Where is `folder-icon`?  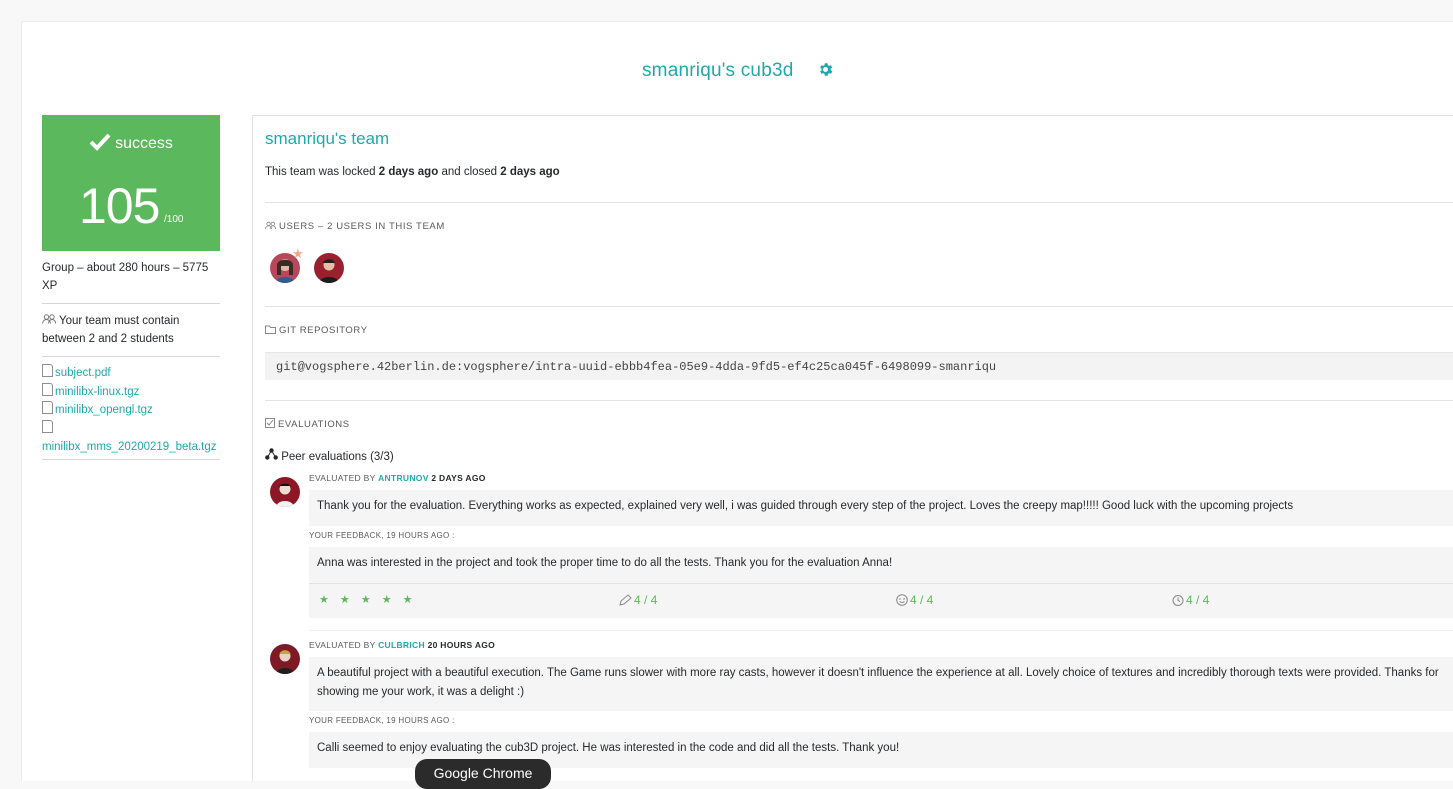
folder-icon is located at coordinates (270, 329).